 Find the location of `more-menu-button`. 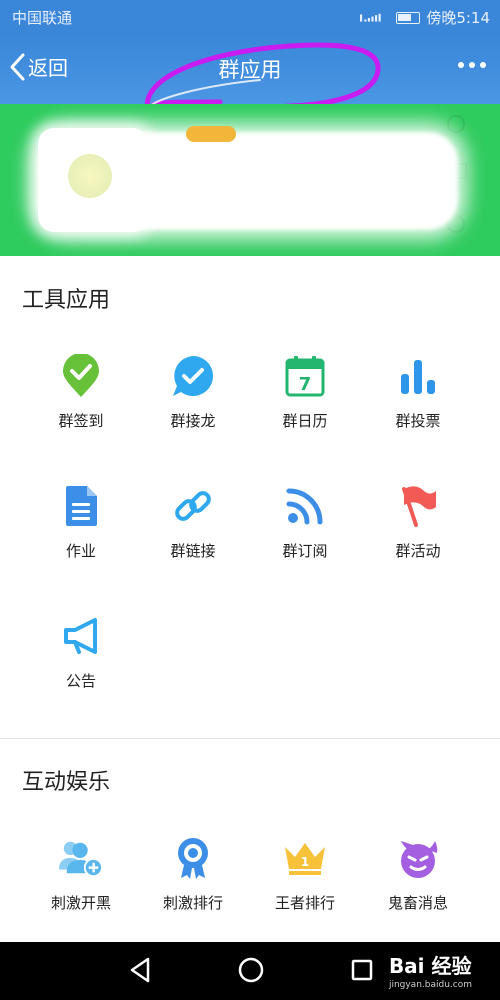

more-menu-button is located at coordinates (472, 65).